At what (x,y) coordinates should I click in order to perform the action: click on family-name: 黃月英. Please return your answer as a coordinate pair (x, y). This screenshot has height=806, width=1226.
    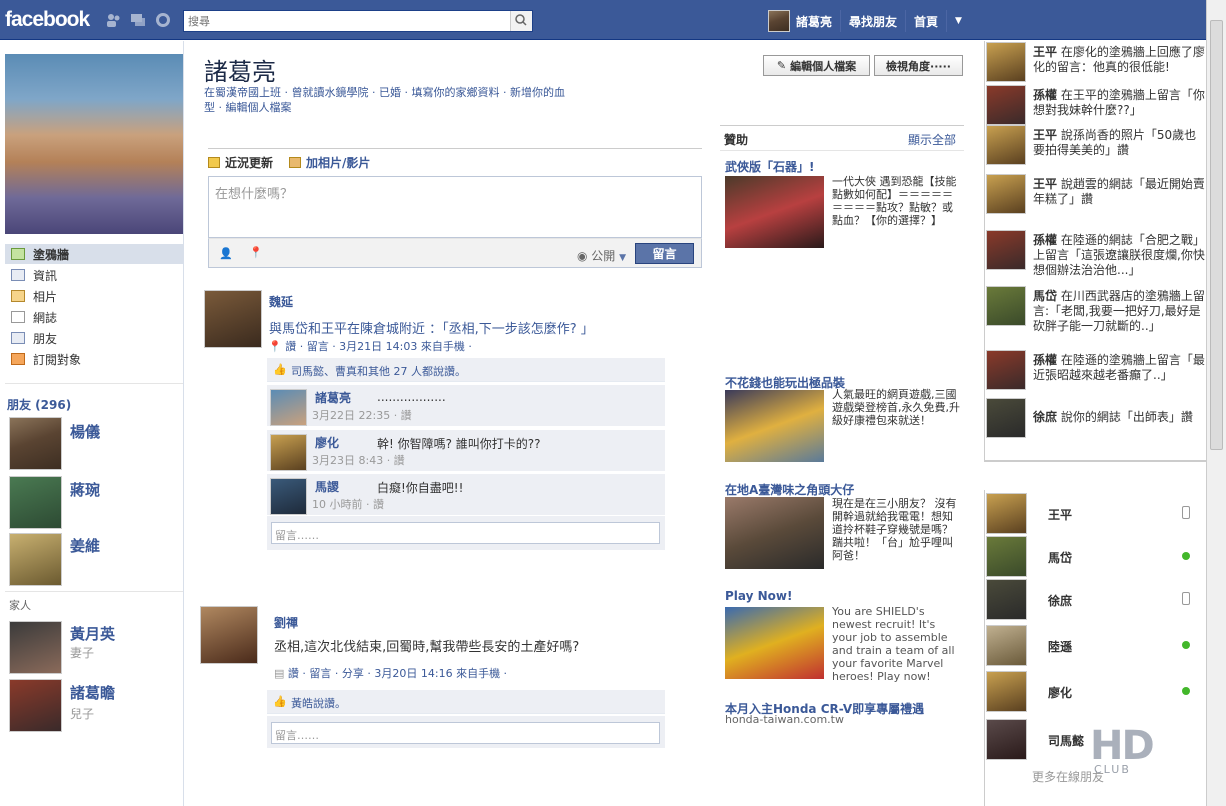
    Looking at the image, I should click on (92, 633).